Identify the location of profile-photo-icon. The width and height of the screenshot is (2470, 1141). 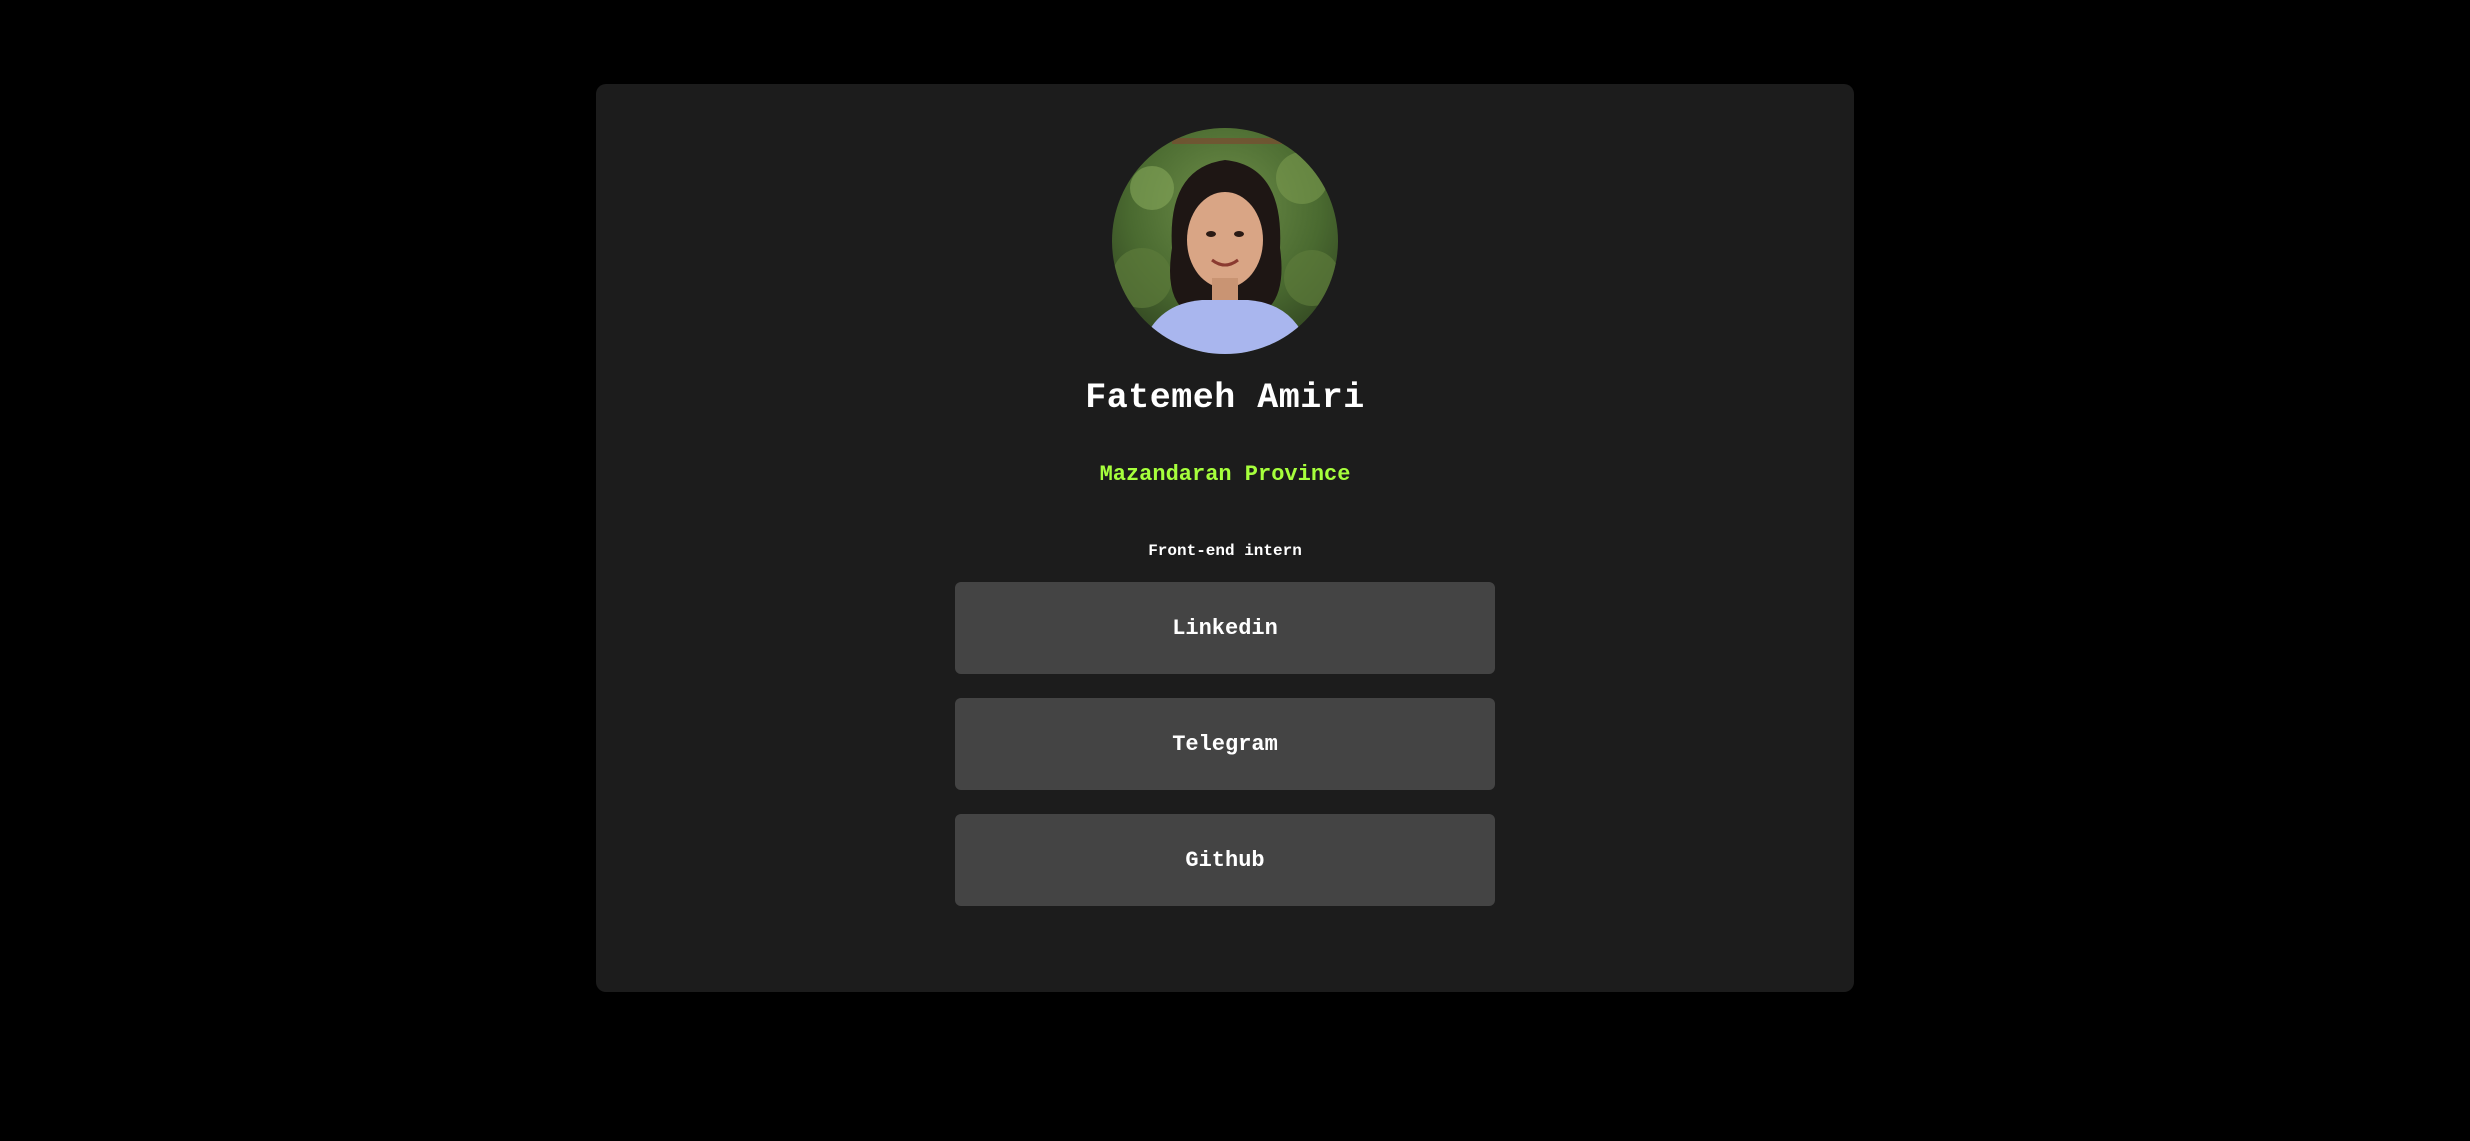
(1225, 241).